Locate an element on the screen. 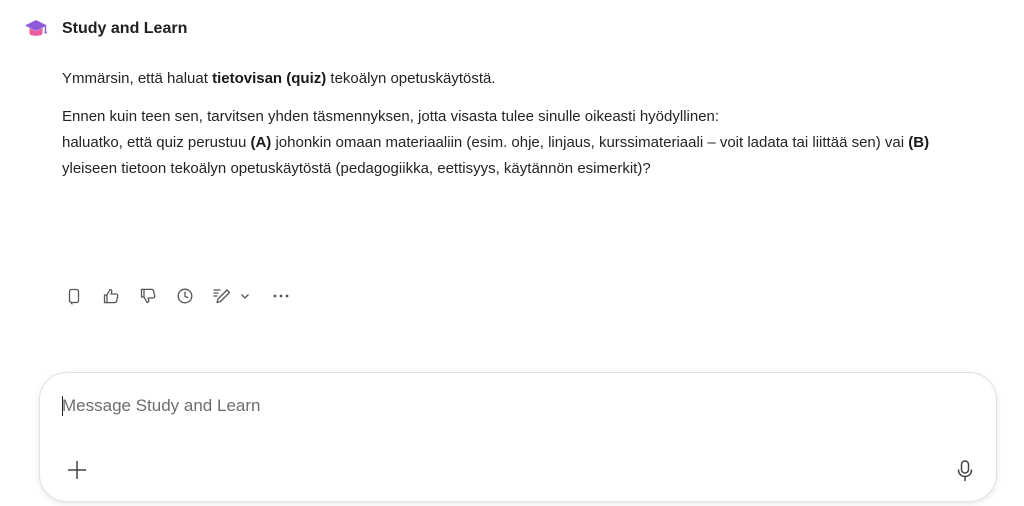  text-segment: haluatko, että quiz perustuu is located at coordinates (156, 142).